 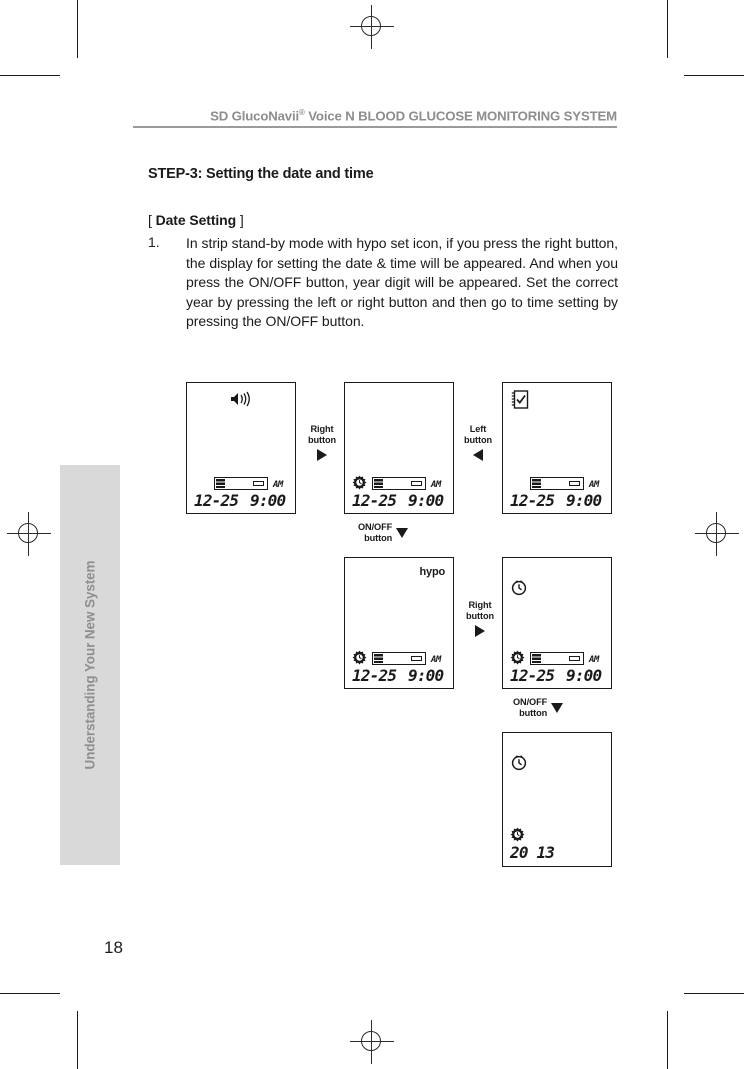 What do you see at coordinates (113, 947) in the screenshot?
I see `page-number: 18` at bounding box center [113, 947].